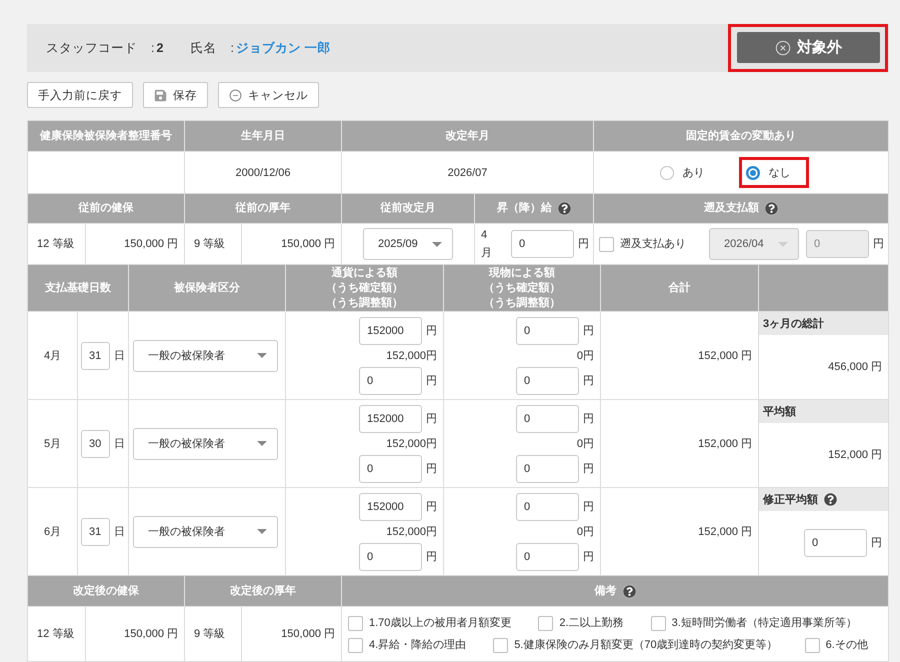  I want to click on column-header: 改定後の健保, so click(106, 591).